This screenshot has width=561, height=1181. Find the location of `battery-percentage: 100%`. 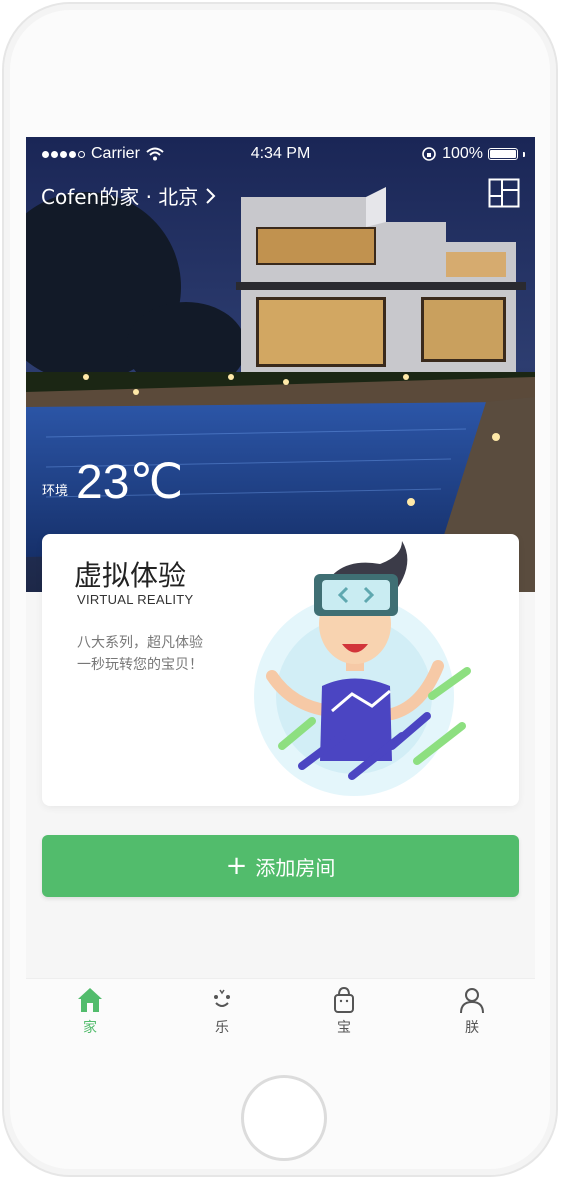

battery-percentage: 100% is located at coordinates (462, 153).